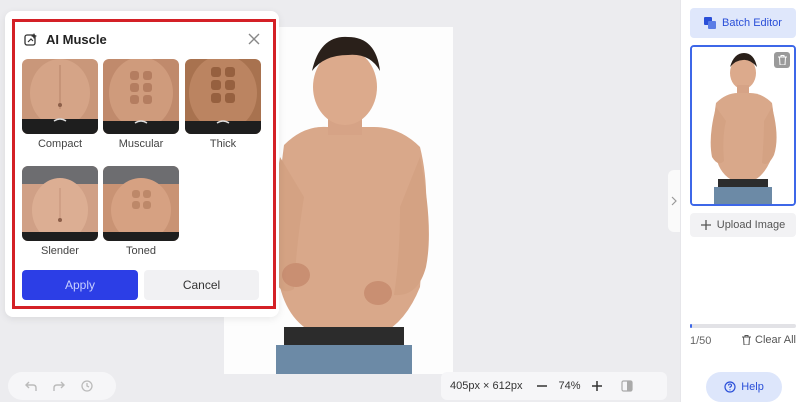 Image resolution: width=800 pixels, height=402 pixels. Describe the element at coordinates (223, 144) in the screenshot. I see `style-label: Thick` at that location.